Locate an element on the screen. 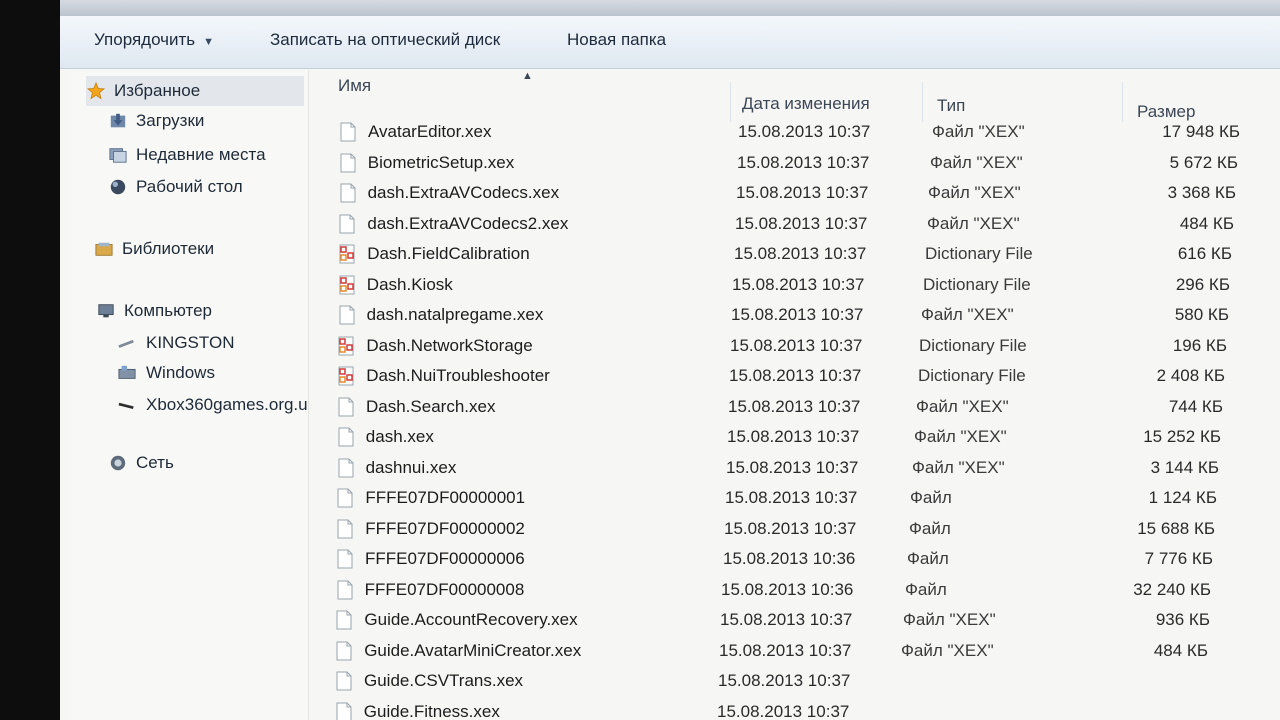  column-header-date: Дата изменения is located at coordinates (806, 104).